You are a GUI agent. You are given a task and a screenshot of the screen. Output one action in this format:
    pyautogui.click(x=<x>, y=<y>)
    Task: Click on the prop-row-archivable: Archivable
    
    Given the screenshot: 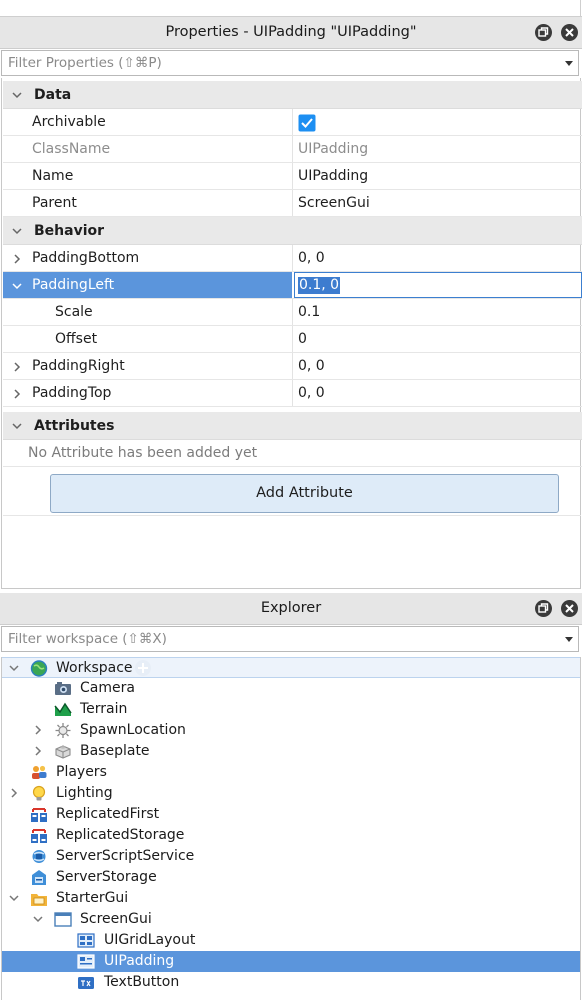 What is the action you would take?
    pyautogui.click(x=292, y=122)
    